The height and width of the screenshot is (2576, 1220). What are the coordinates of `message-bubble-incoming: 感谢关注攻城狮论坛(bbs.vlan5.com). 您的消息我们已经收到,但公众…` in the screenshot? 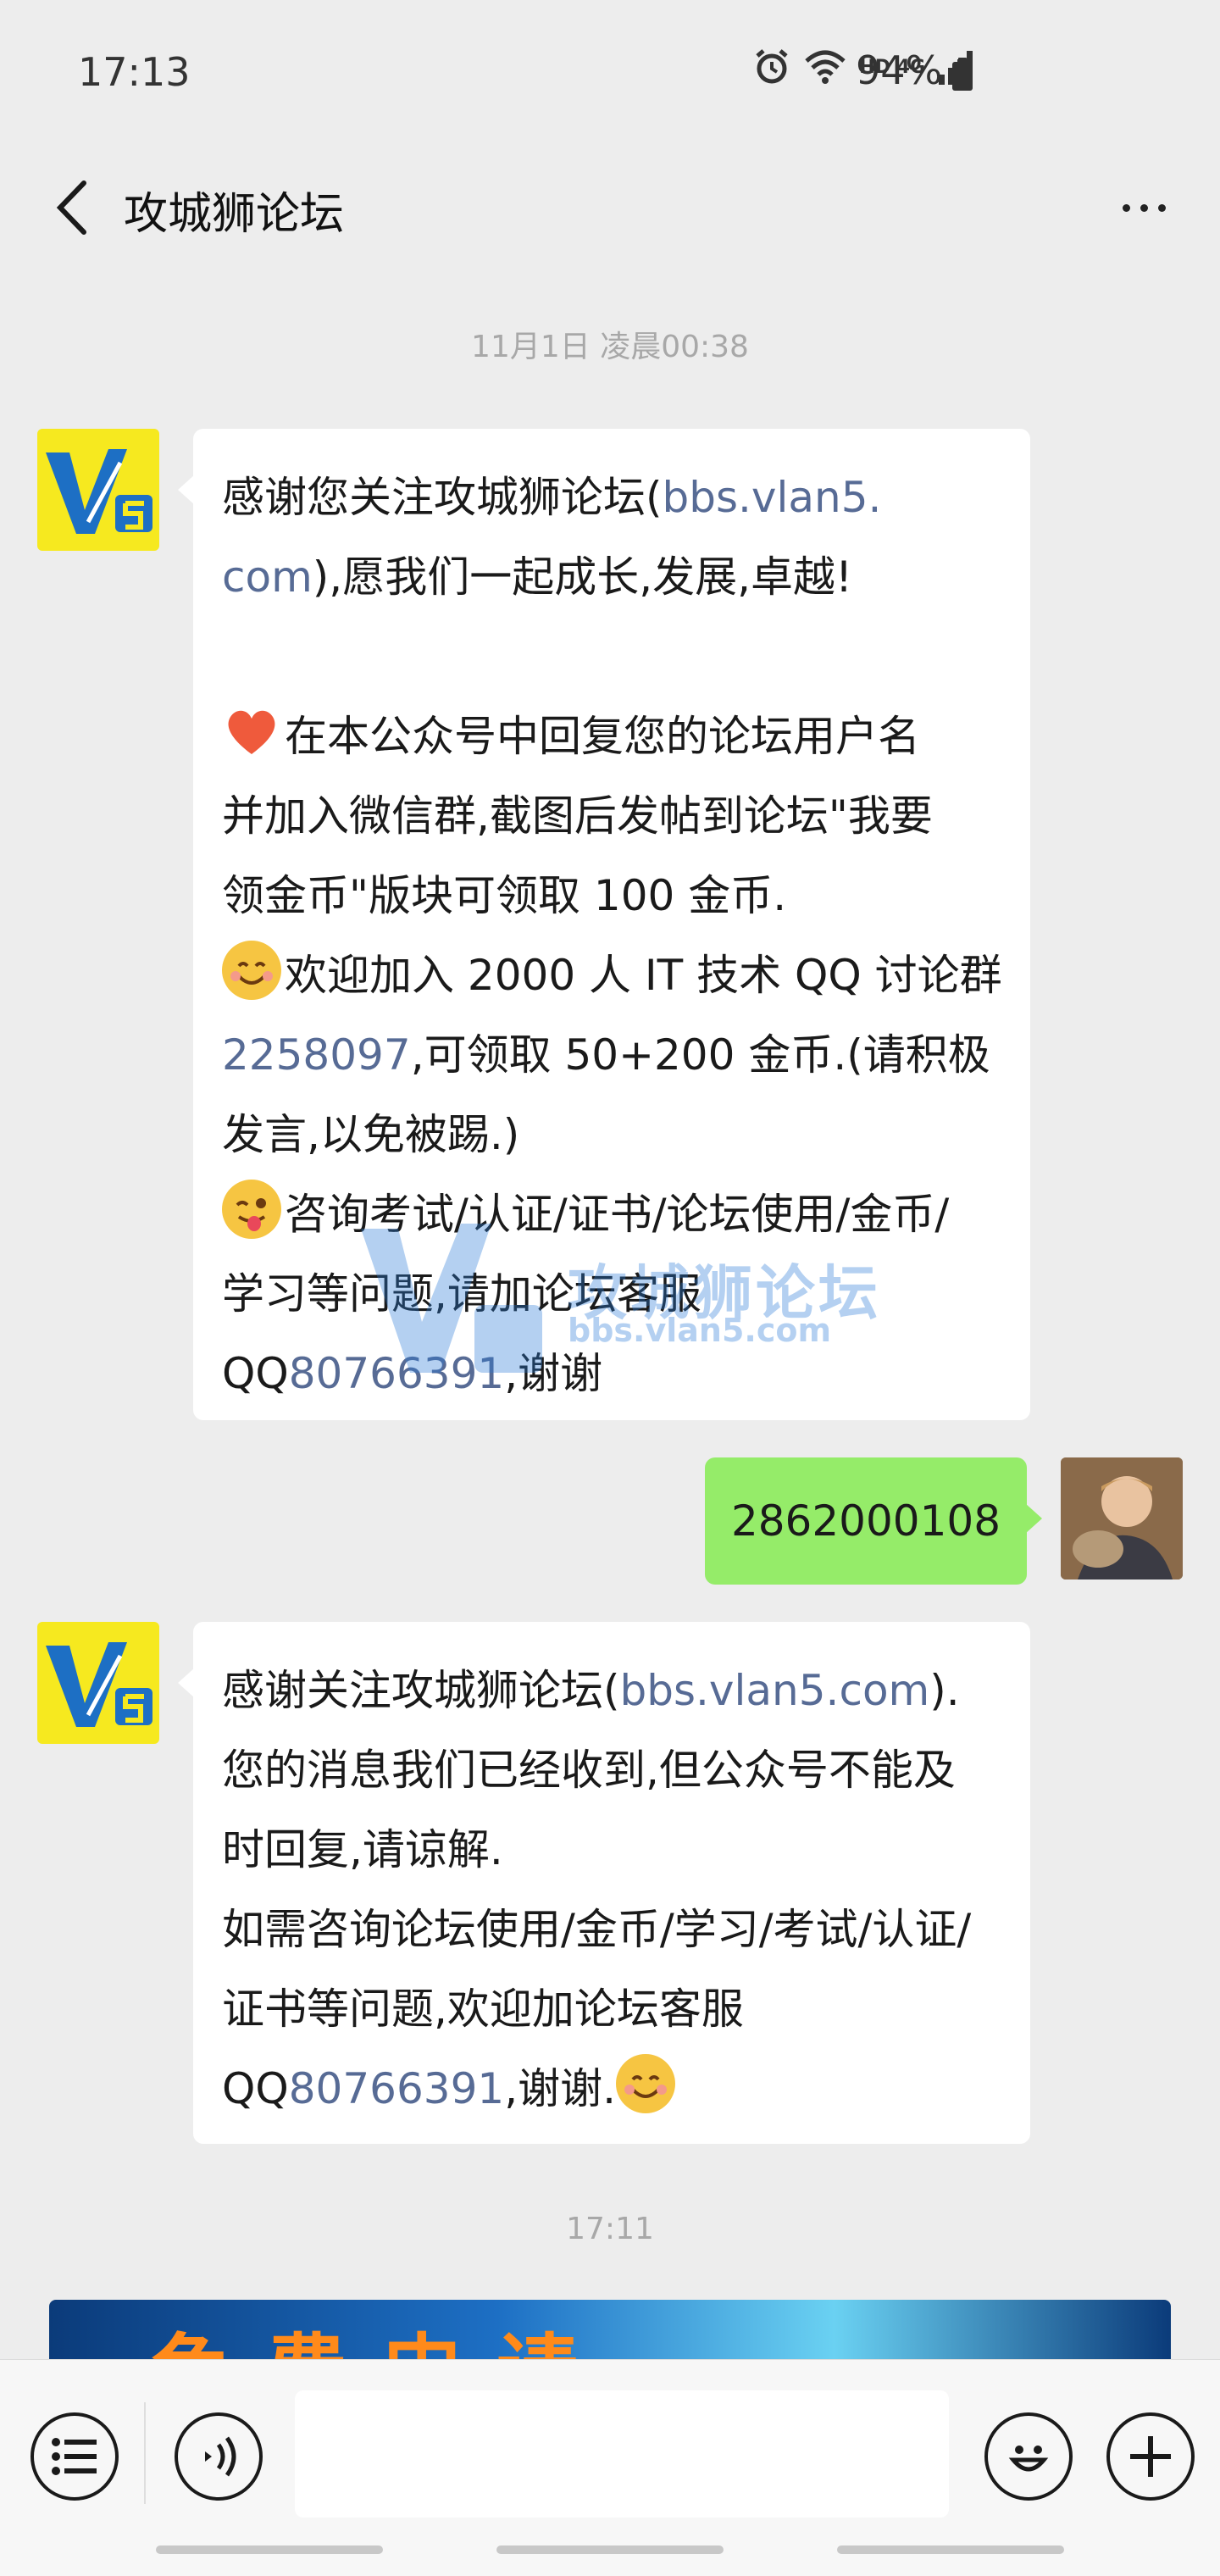 It's located at (604, 1883).